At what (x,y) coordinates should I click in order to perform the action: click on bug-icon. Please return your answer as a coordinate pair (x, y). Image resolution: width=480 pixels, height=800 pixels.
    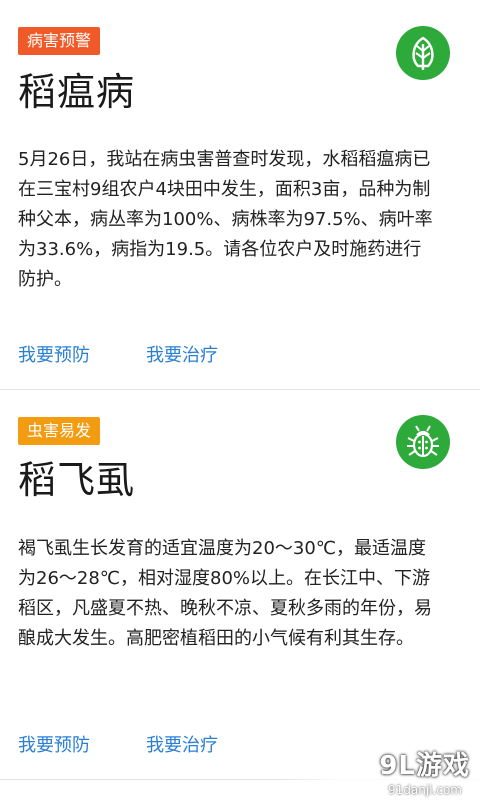
    Looking at the image, I should click on (423, 442).